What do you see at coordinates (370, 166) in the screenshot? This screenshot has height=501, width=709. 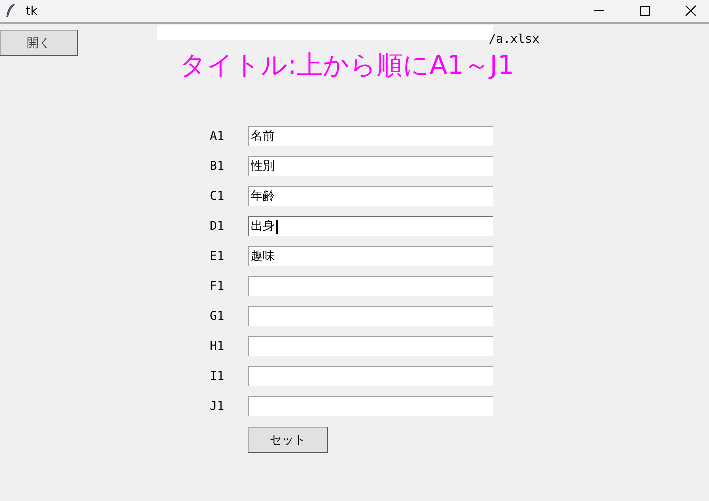 I see `input-field: 性別` at bounding box center [370, 166].